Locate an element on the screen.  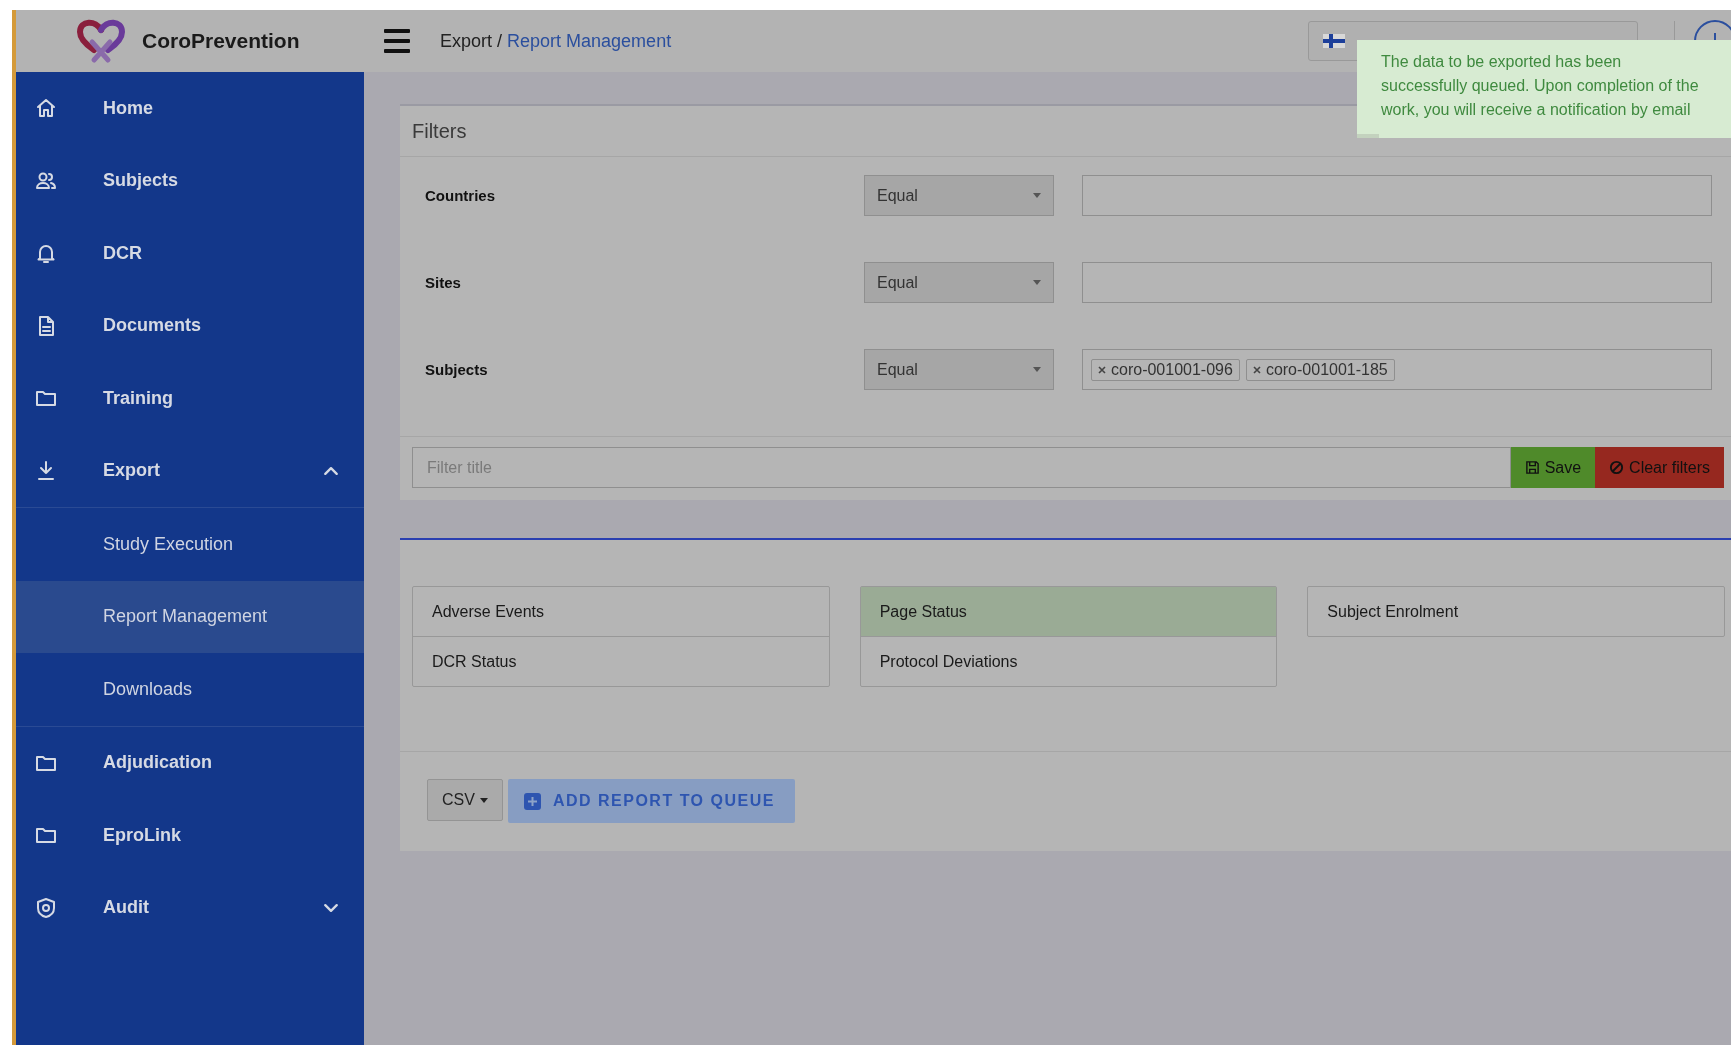
brand-name: CoroPrevention is located at coordinates (221, 41).